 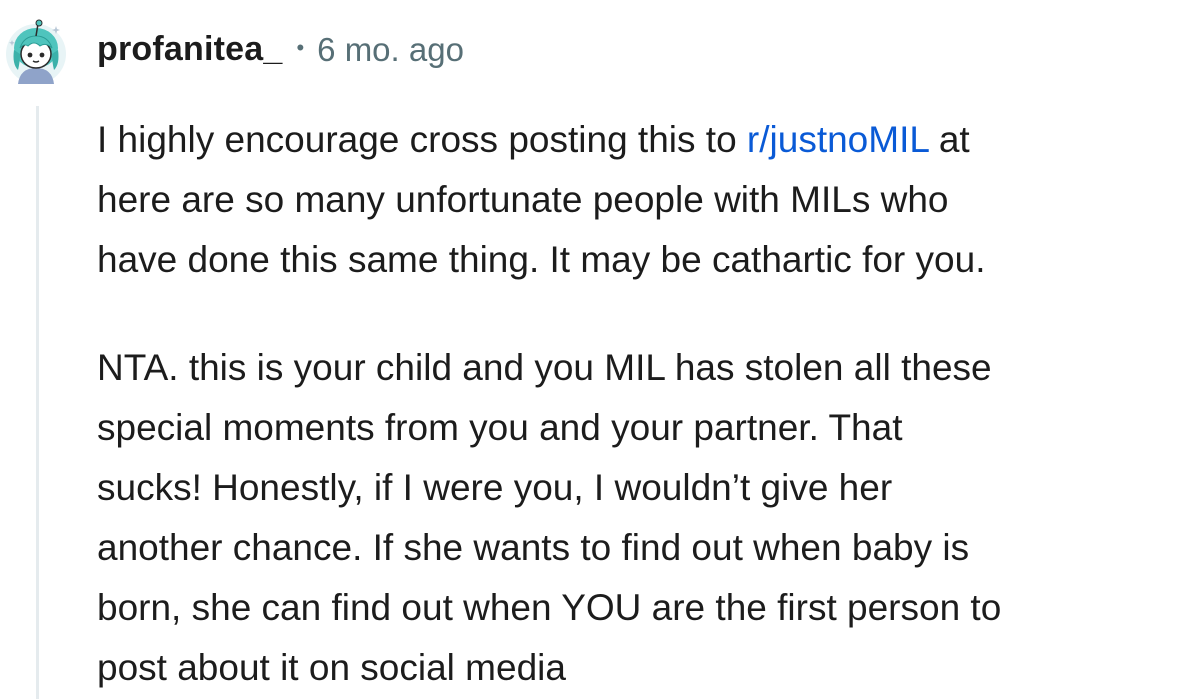 I want to click on comment-timestamp: 6 mo. ago, so click(x=390, y=50).